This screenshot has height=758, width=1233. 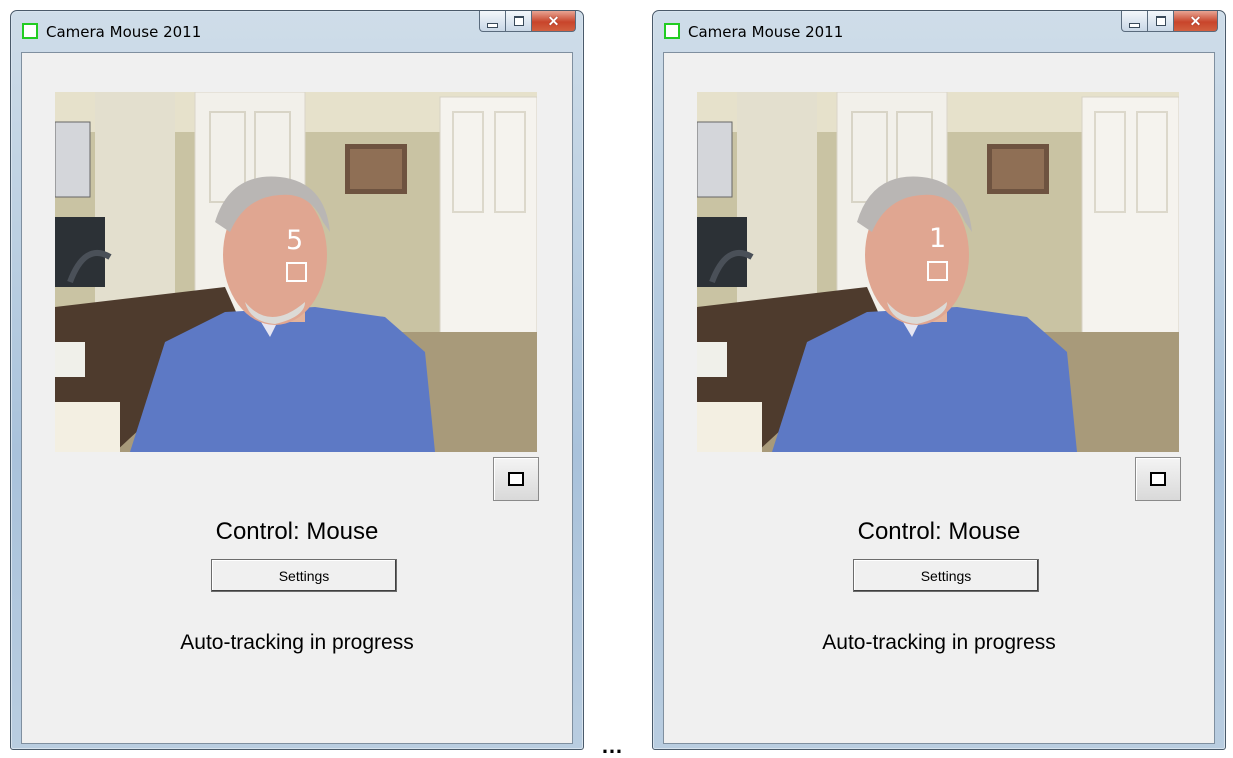 What do you see at coordinates (938, 238) in the screenshot?
I see `countdown-number: 1` at bounding box center [938, 238].